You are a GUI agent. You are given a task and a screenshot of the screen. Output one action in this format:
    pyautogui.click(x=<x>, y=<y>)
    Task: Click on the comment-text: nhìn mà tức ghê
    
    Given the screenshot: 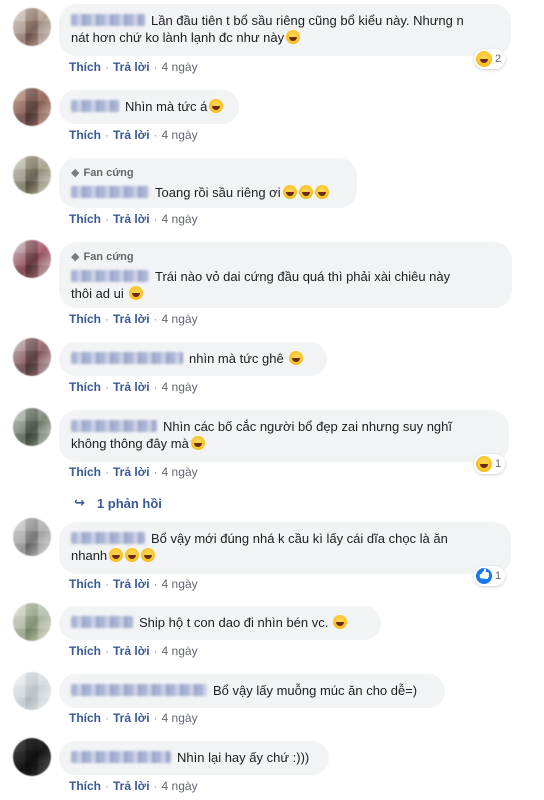 What is the action you would take?
    pyautogui.click(x=236, y=358)
    